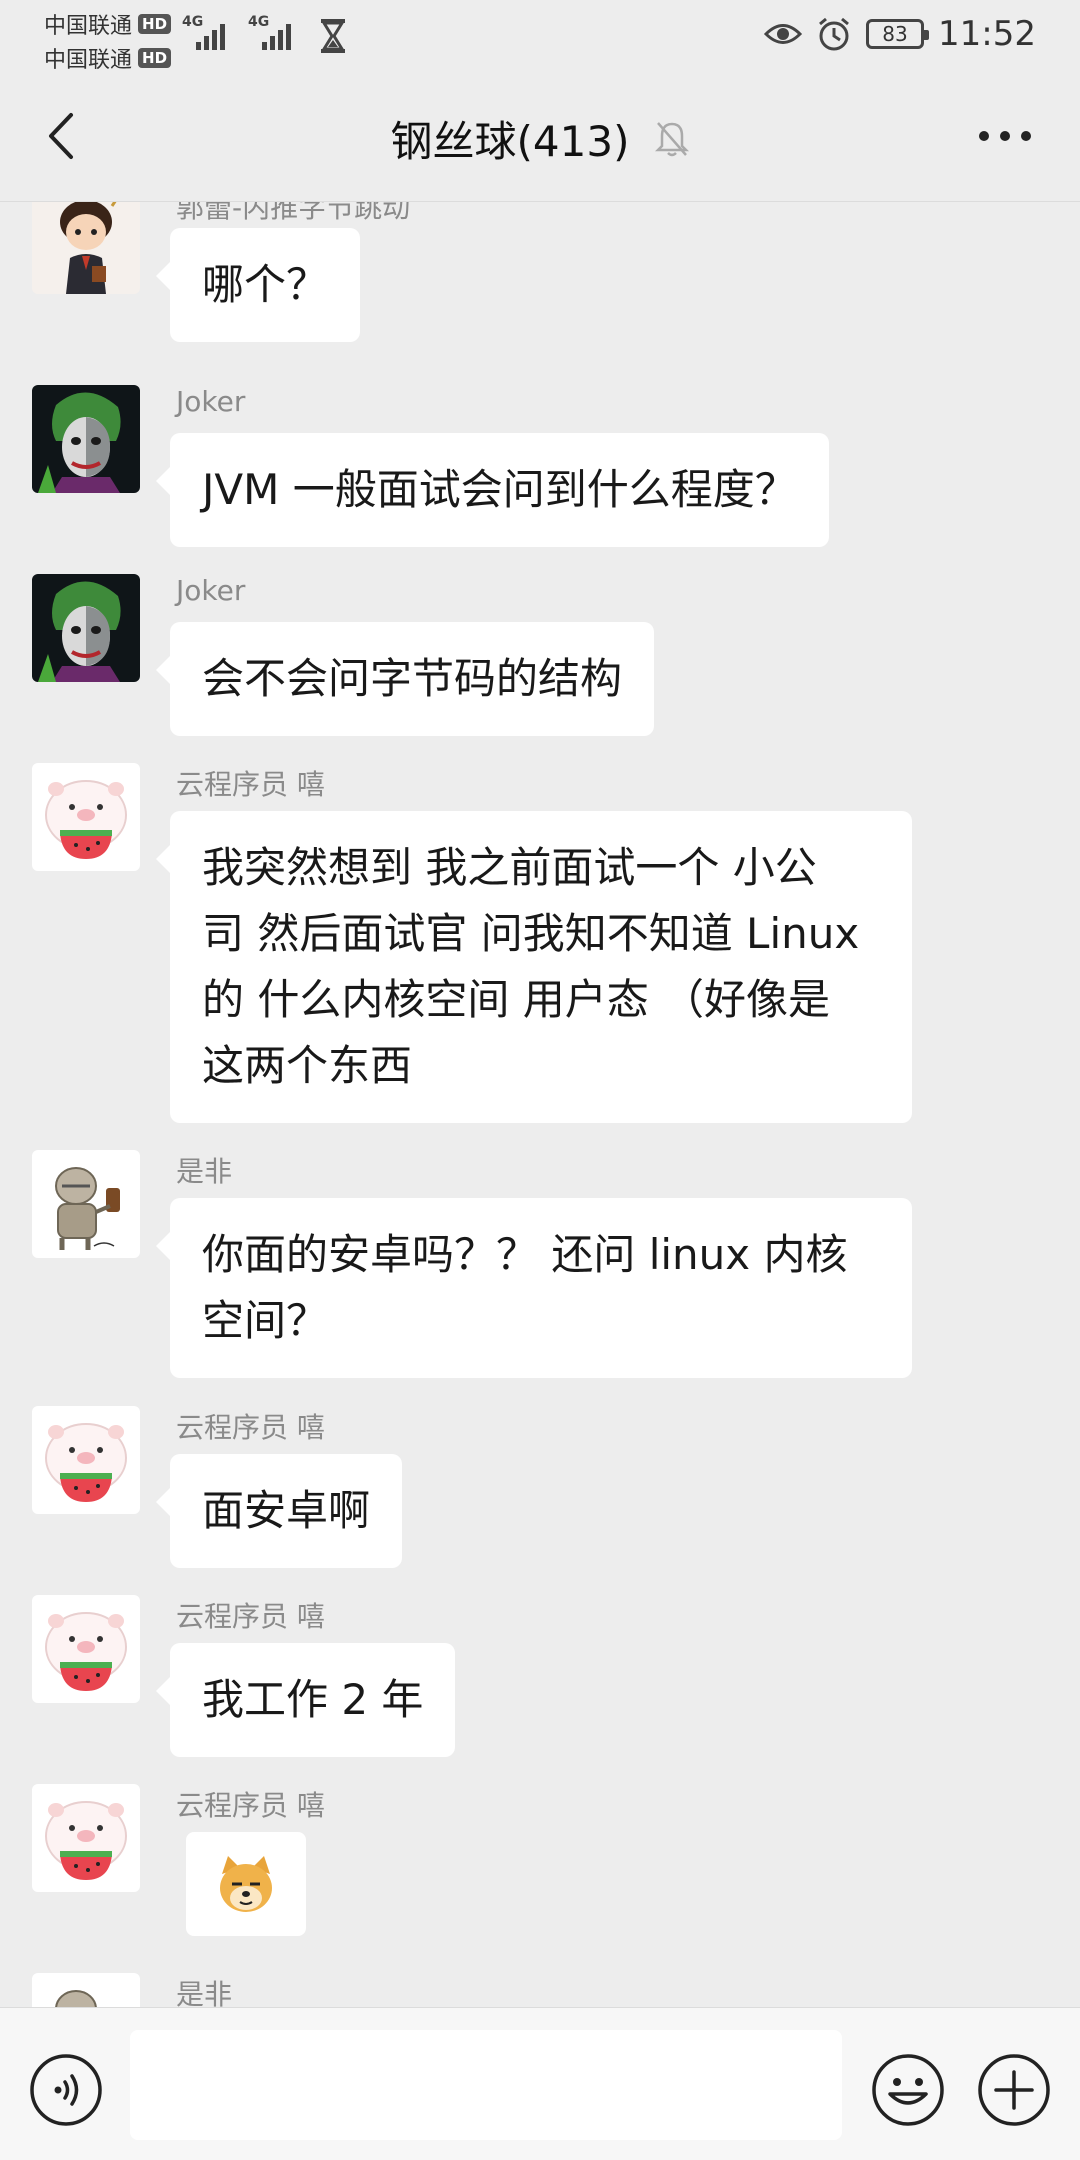  I want to click on alarm-icon, so click(834, 34).